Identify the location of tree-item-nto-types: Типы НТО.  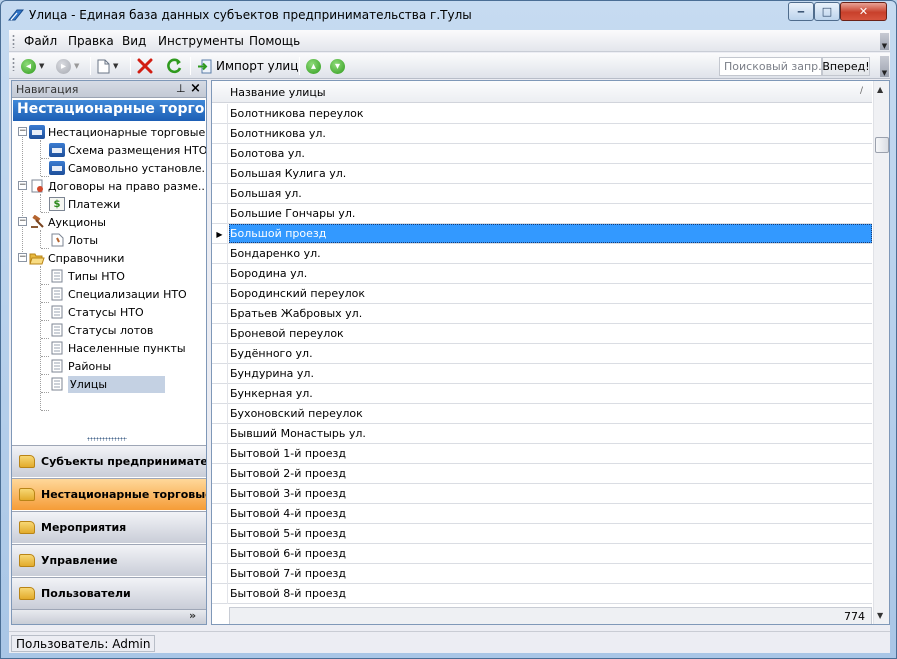
(87, 276).